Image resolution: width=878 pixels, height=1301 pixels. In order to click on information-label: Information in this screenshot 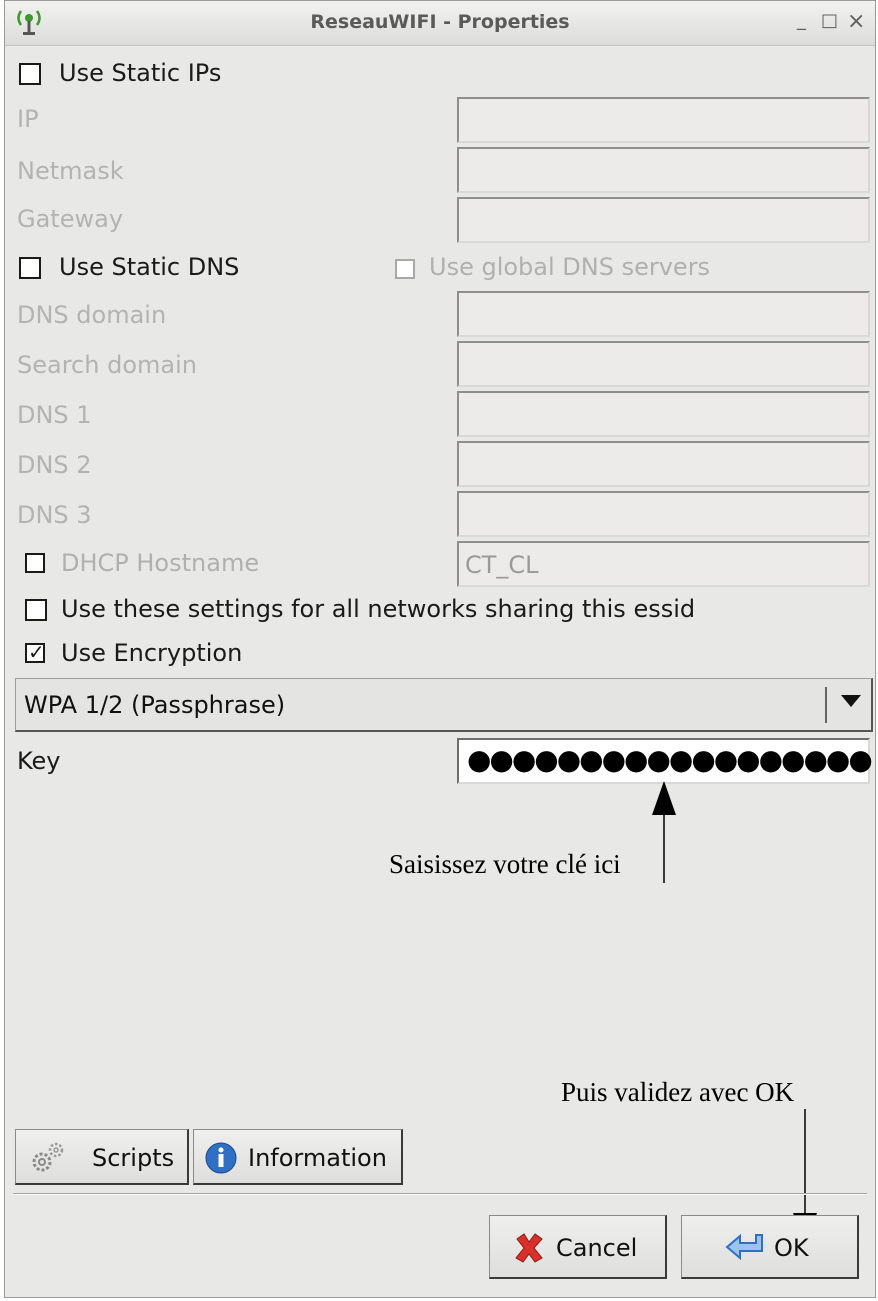, I will do `click(317, 1158)`.